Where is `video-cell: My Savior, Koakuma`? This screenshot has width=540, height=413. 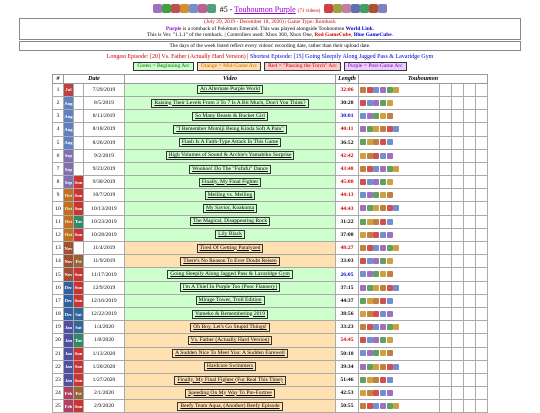 video-cell: My Savior, Koakuma is located at coordinates (230, 208).